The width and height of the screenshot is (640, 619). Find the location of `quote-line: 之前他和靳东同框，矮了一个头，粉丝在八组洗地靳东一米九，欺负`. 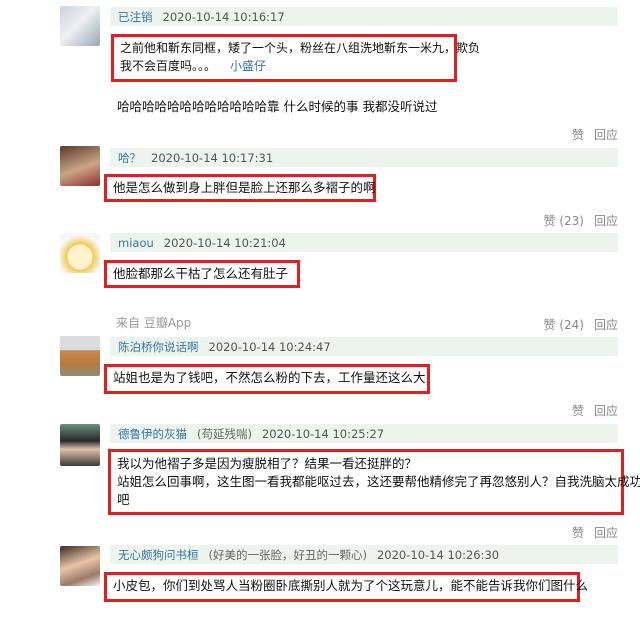

quote-line: 之前他和靳东同框，矮了一个头，粉丝在八组洗地靳东一米九，欺负 is located at coordinates (300, 48).